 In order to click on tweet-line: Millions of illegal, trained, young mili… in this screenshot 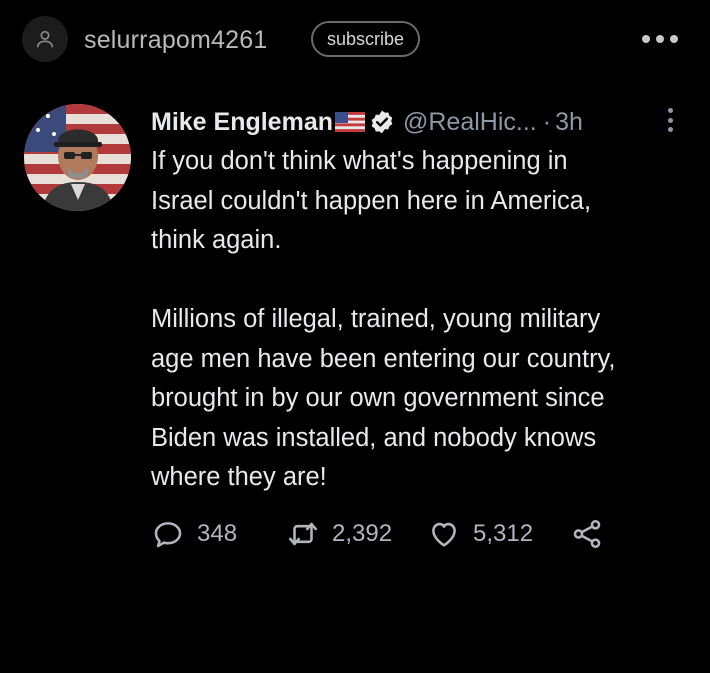, I will do `click(376, 319)`.